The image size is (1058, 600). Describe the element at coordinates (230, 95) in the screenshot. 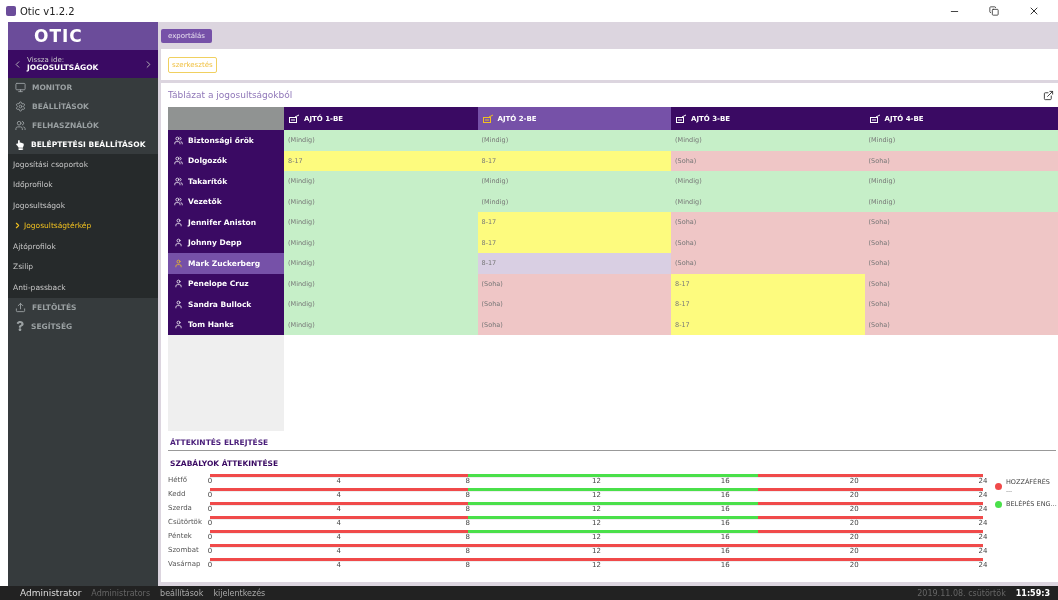

I see `table-title: Táblázat a jogosultságokból` at that location.